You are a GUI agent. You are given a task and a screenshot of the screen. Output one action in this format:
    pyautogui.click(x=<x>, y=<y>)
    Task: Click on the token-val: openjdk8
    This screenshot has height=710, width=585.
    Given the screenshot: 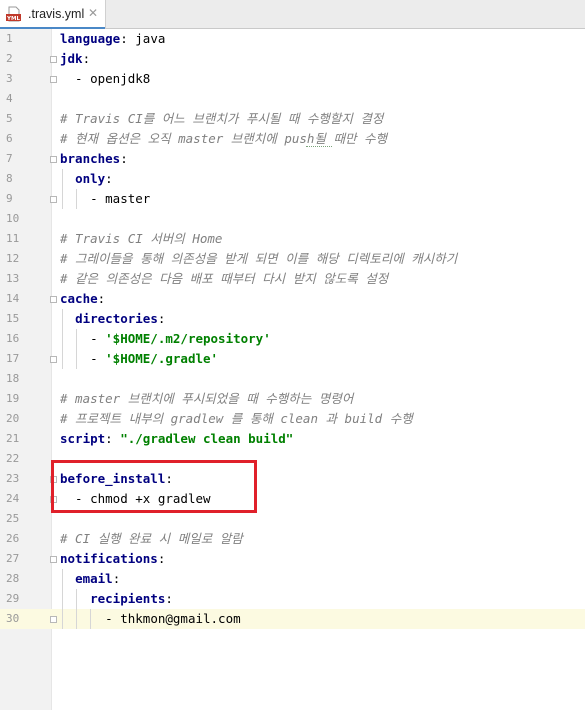 What is the action you would take?
    pyautogui.click(x=120, y=78)
    